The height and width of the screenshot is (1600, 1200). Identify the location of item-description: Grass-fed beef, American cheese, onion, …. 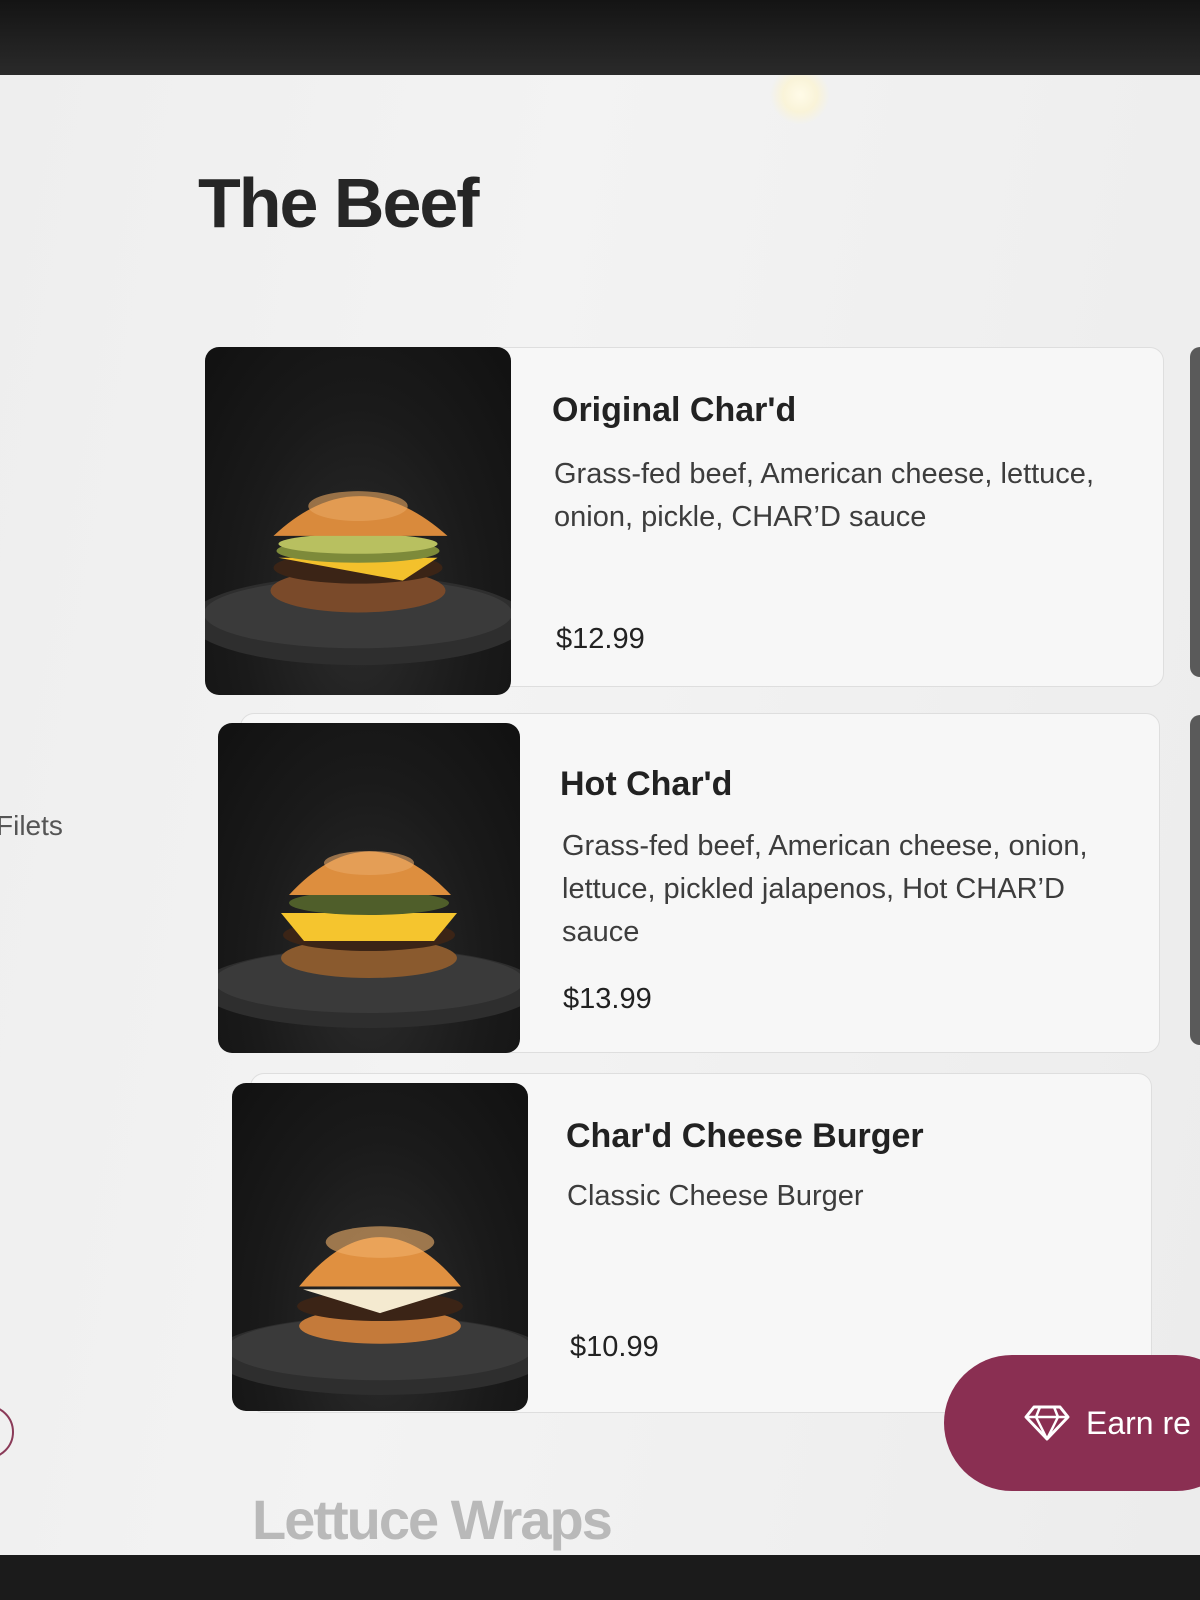
(825, 889).